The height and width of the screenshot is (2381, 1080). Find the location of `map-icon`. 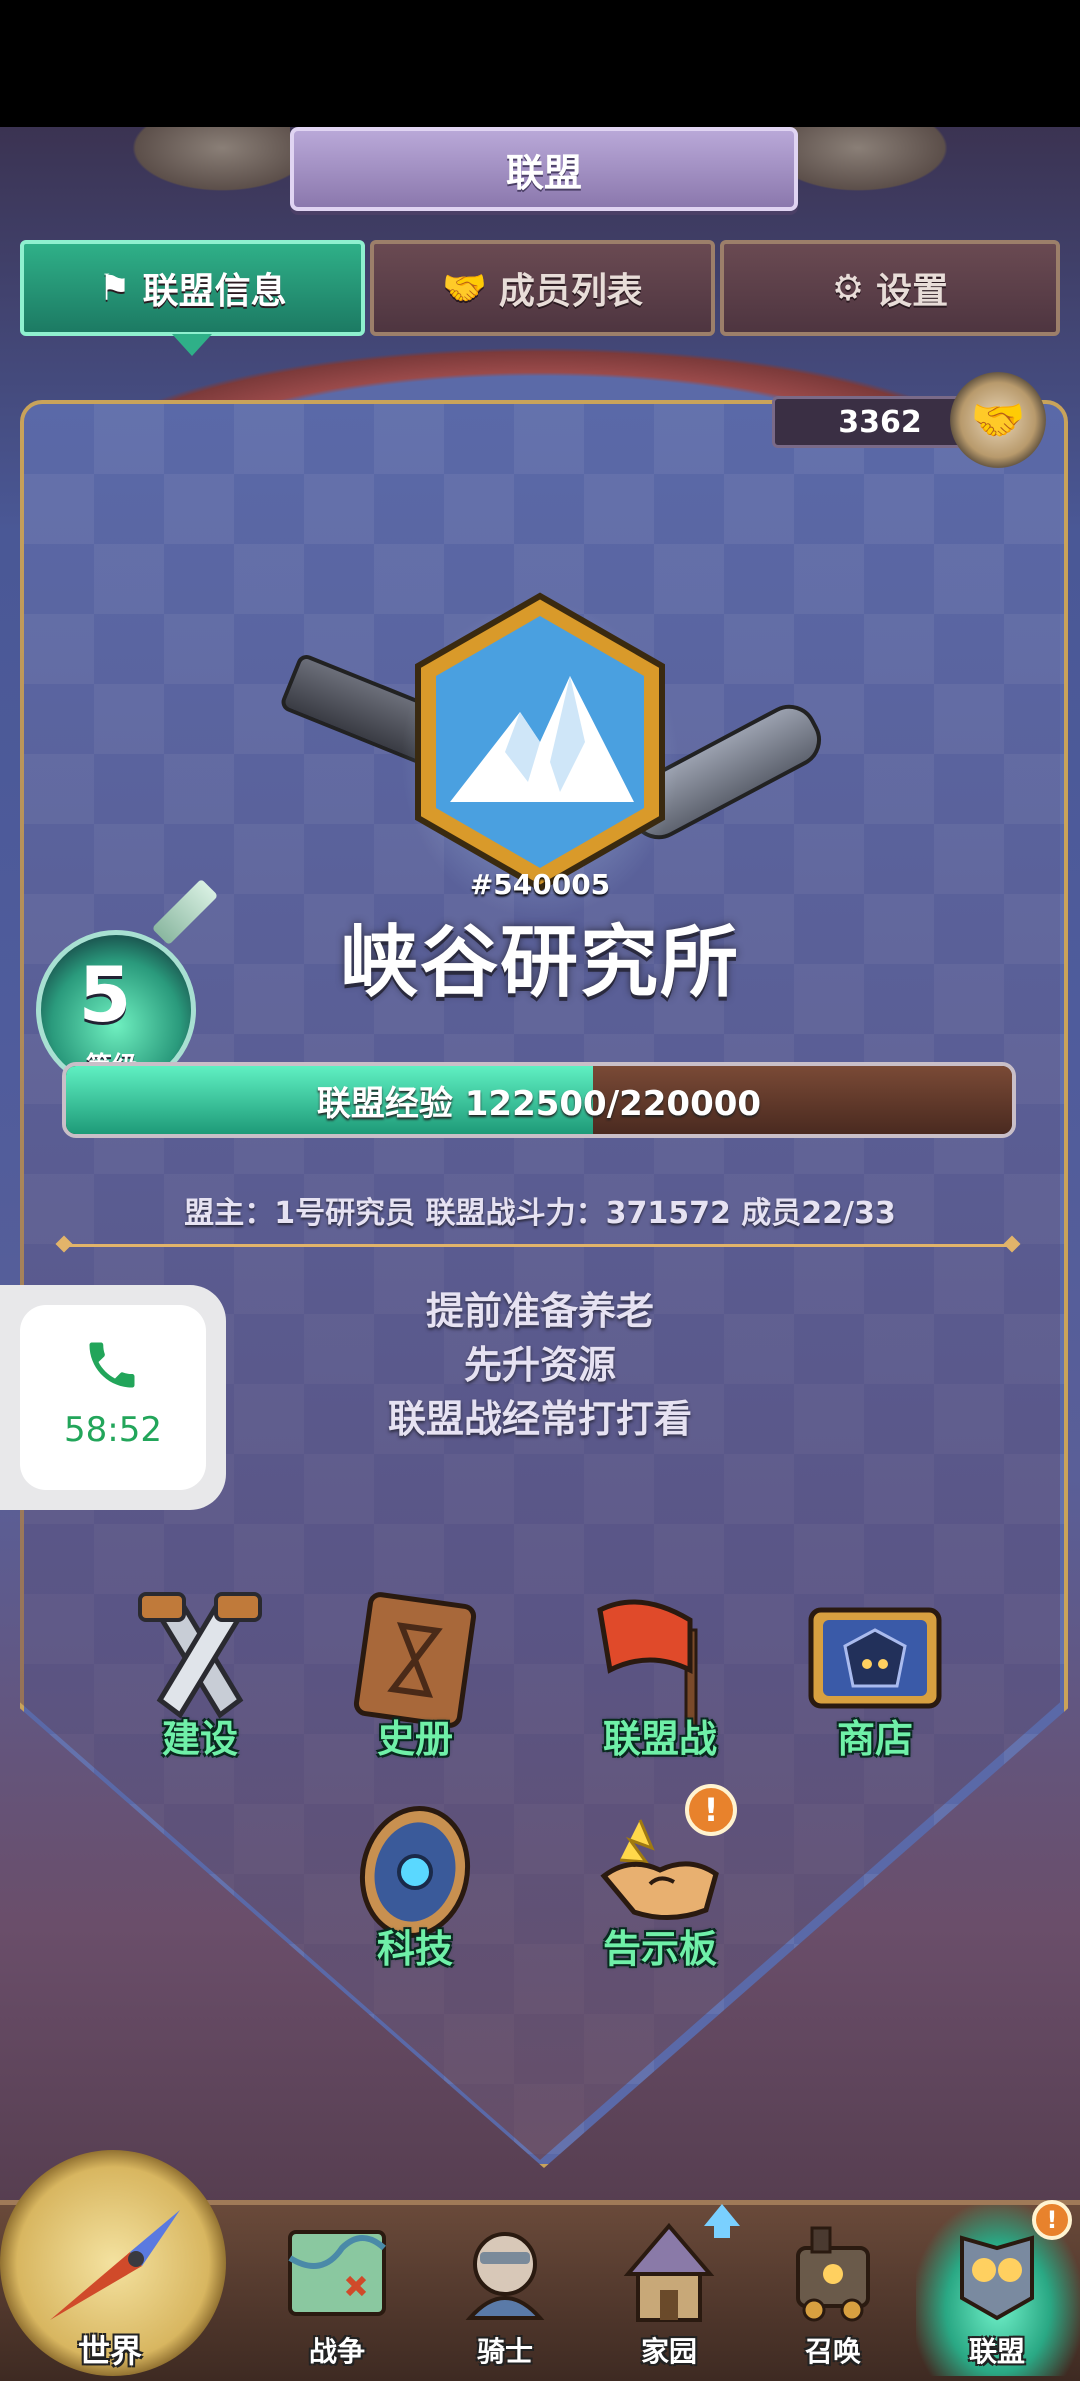

map-icon is located at coordinates (337, 2273).